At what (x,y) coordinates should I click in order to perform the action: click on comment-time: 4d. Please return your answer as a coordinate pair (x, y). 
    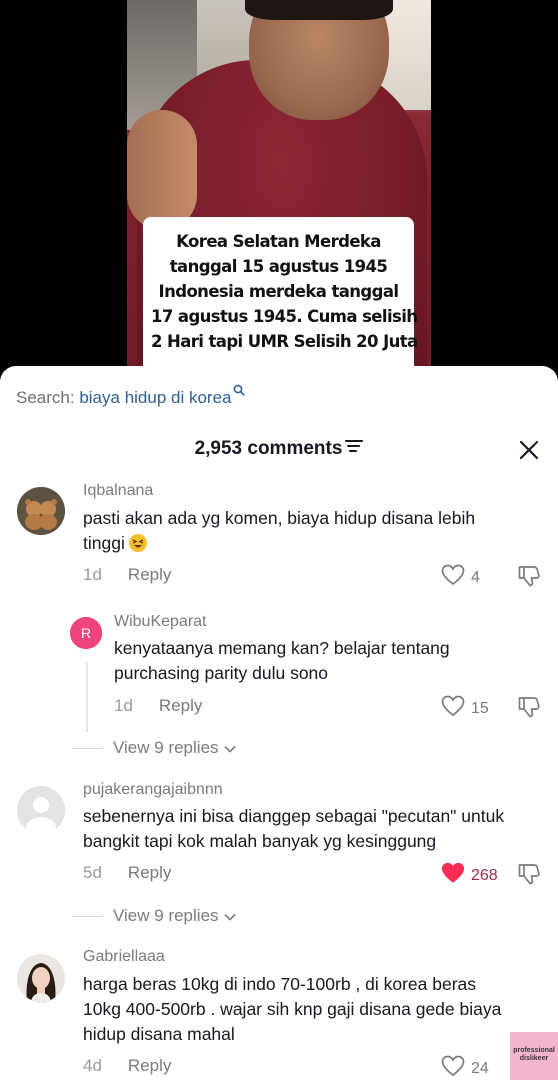
    Looking at the image, I should click on (92, 1065).